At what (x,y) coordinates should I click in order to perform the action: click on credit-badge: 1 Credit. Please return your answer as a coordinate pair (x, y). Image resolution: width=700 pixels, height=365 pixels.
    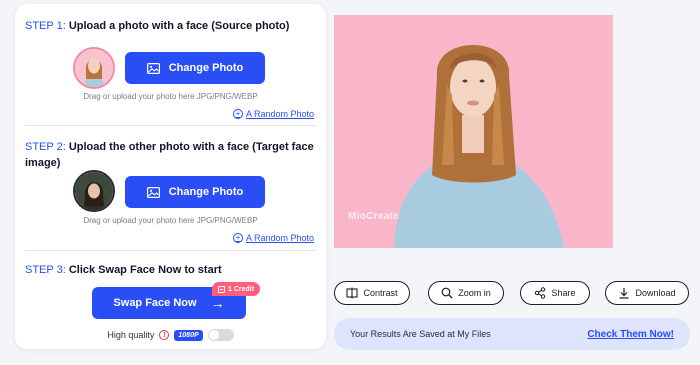
    Looking at the image, I should click on (236, 289).